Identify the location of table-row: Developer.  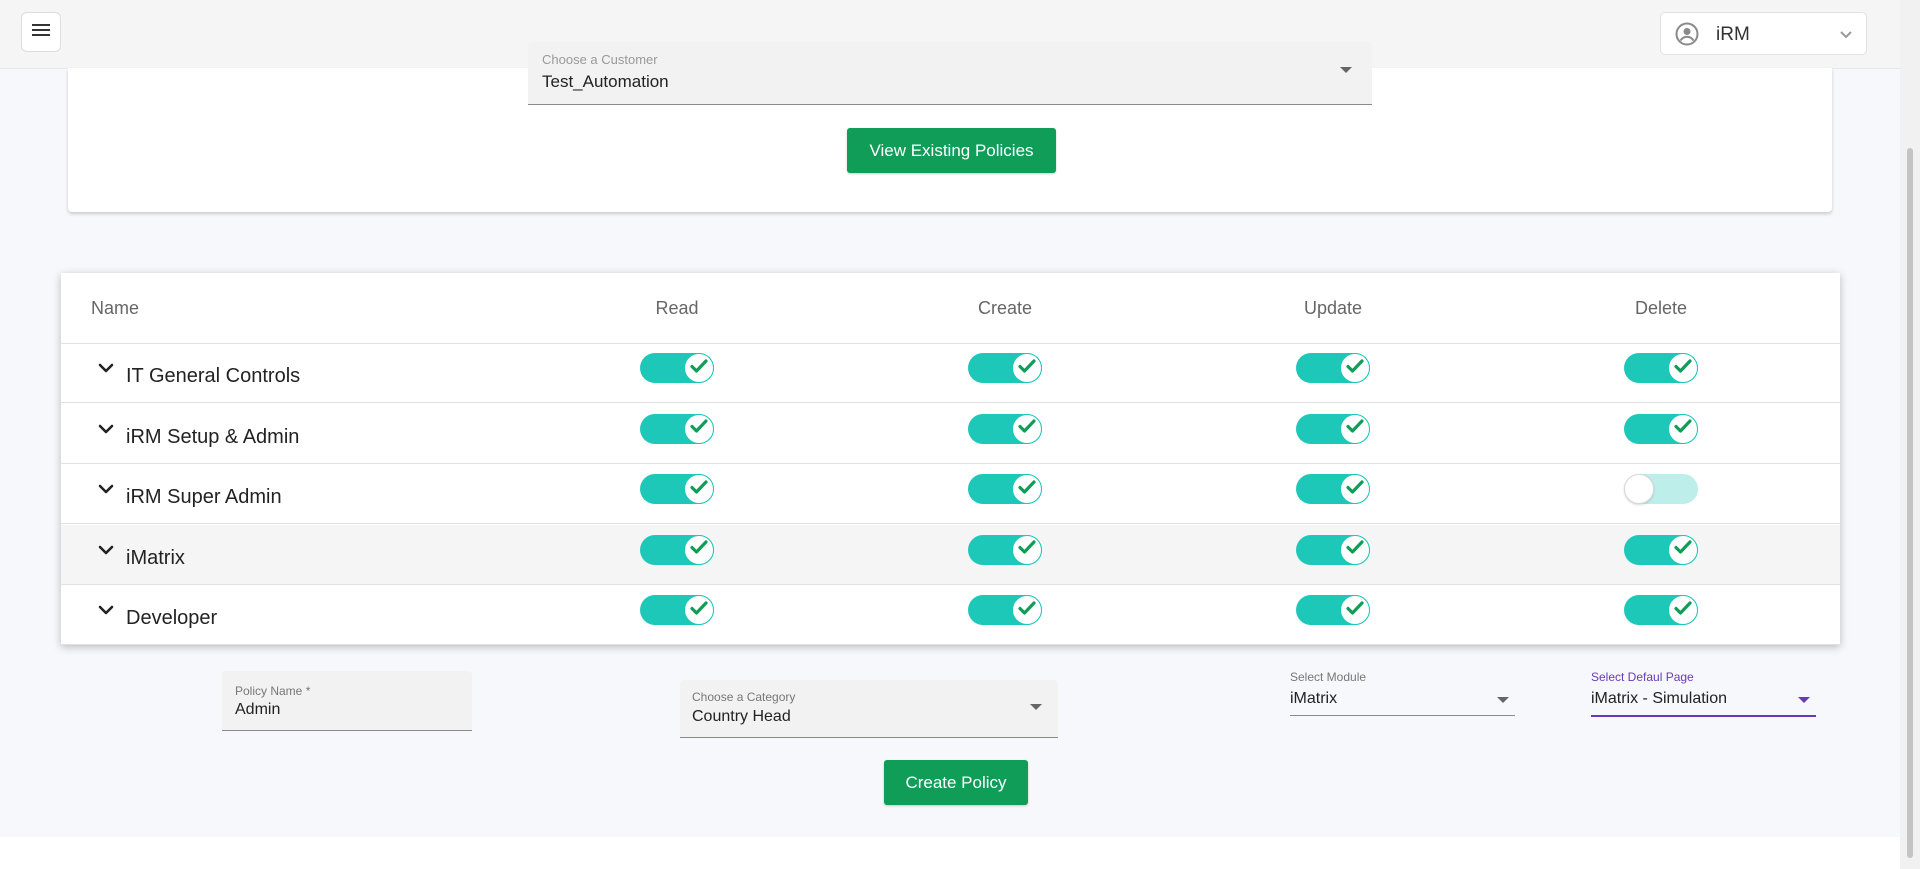
(950, 615).